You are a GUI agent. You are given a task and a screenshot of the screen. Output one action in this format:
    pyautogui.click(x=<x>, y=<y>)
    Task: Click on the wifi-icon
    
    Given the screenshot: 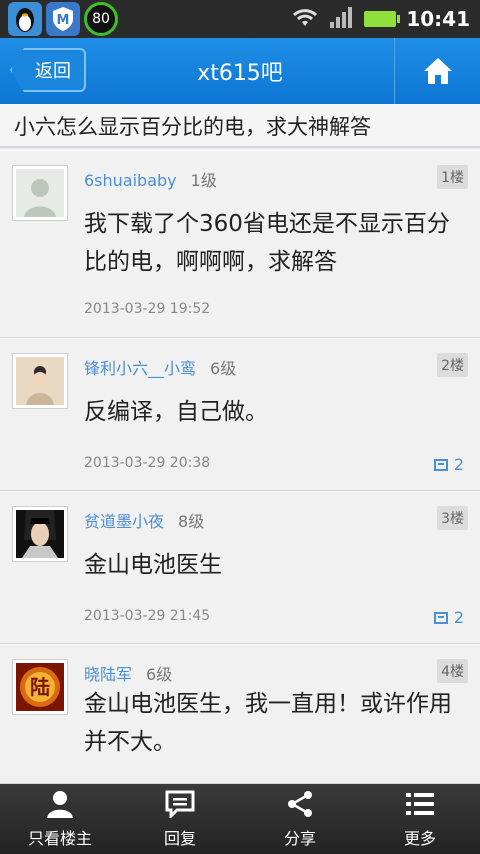 What is the action you would take?
    pyautogui.click(x=305, y=19)
    